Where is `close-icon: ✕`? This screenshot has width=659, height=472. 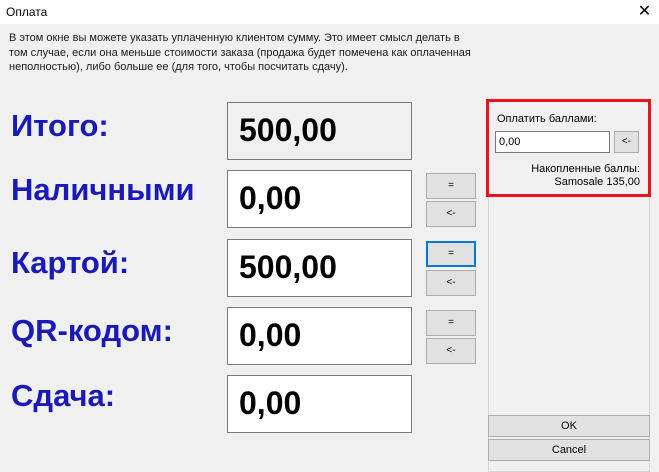
close-icon: ✕ is located at coordinates (644, 12).